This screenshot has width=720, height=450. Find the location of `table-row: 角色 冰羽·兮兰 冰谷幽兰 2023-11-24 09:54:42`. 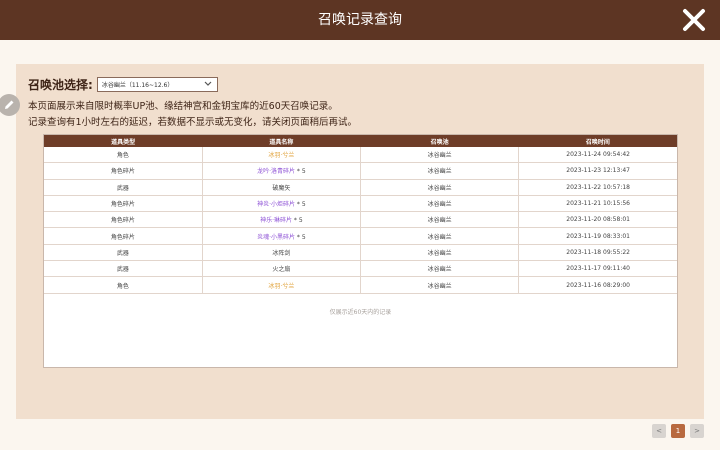

table-row: 角色 冰羽·兮兰 冰谷幽兰 2023-11-24 09:54:42 is located at coordinates (360, 155).